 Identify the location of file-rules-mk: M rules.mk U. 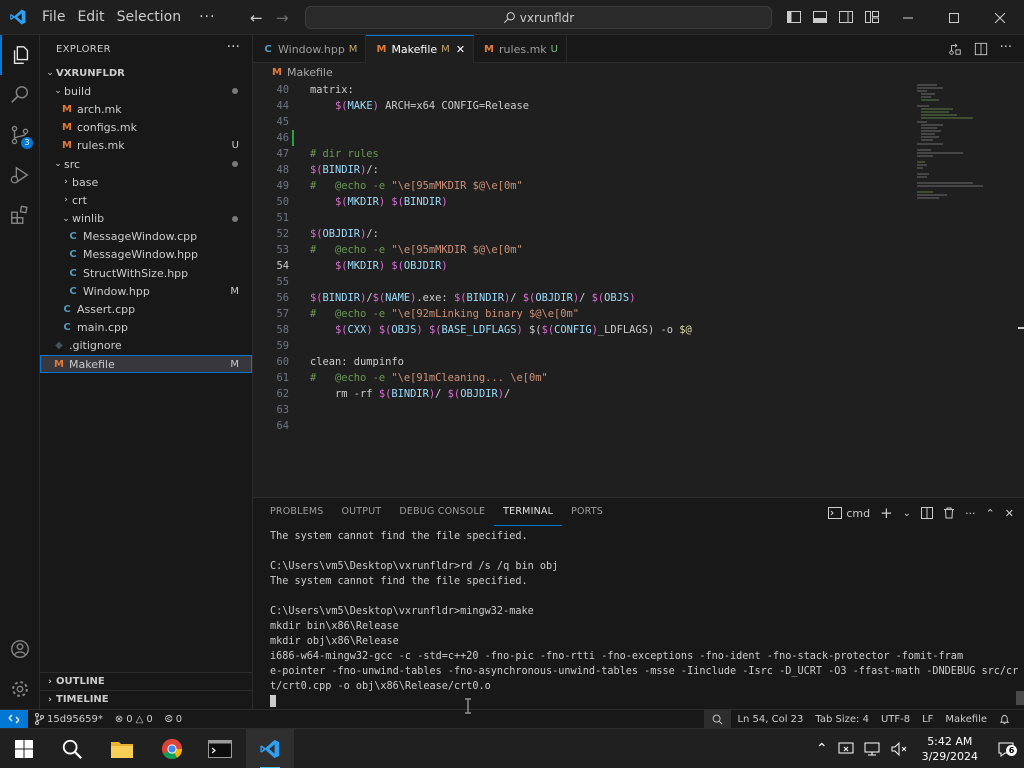
(146, 146).